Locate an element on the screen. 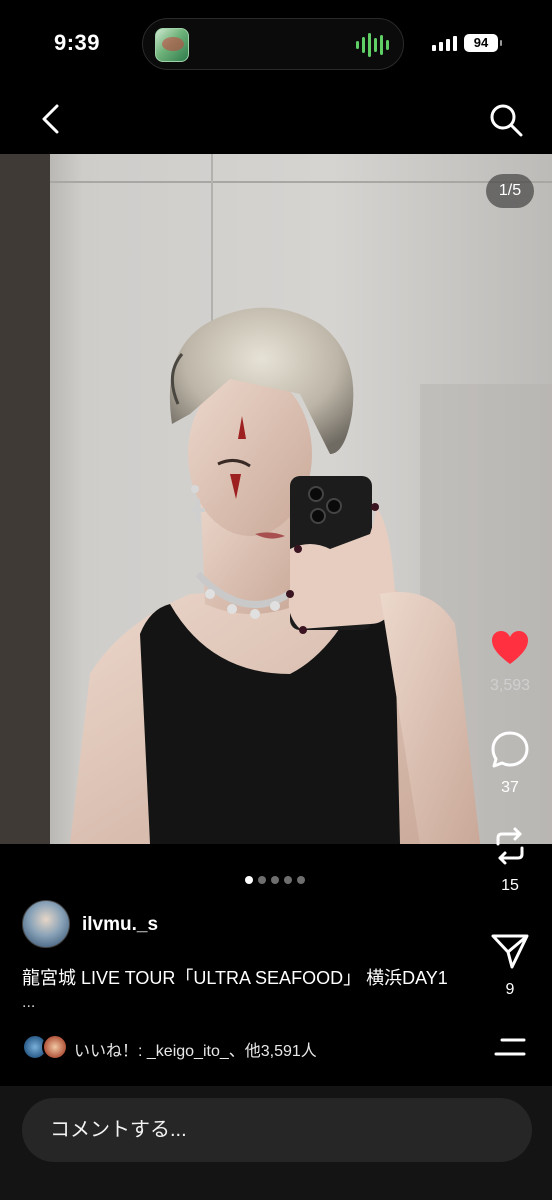 The image size is (552, 1200). author-avatar is located at coordinates (46, 924).